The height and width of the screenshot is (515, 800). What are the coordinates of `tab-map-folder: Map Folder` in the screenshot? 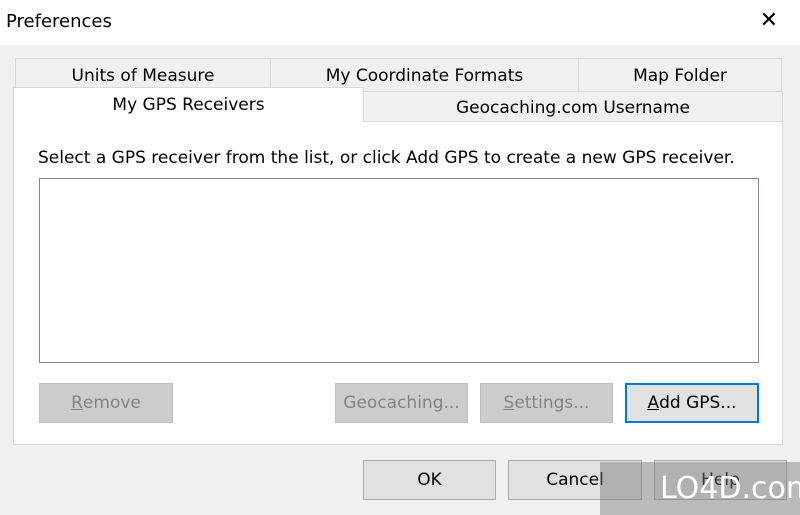 It's located at (680, 75).